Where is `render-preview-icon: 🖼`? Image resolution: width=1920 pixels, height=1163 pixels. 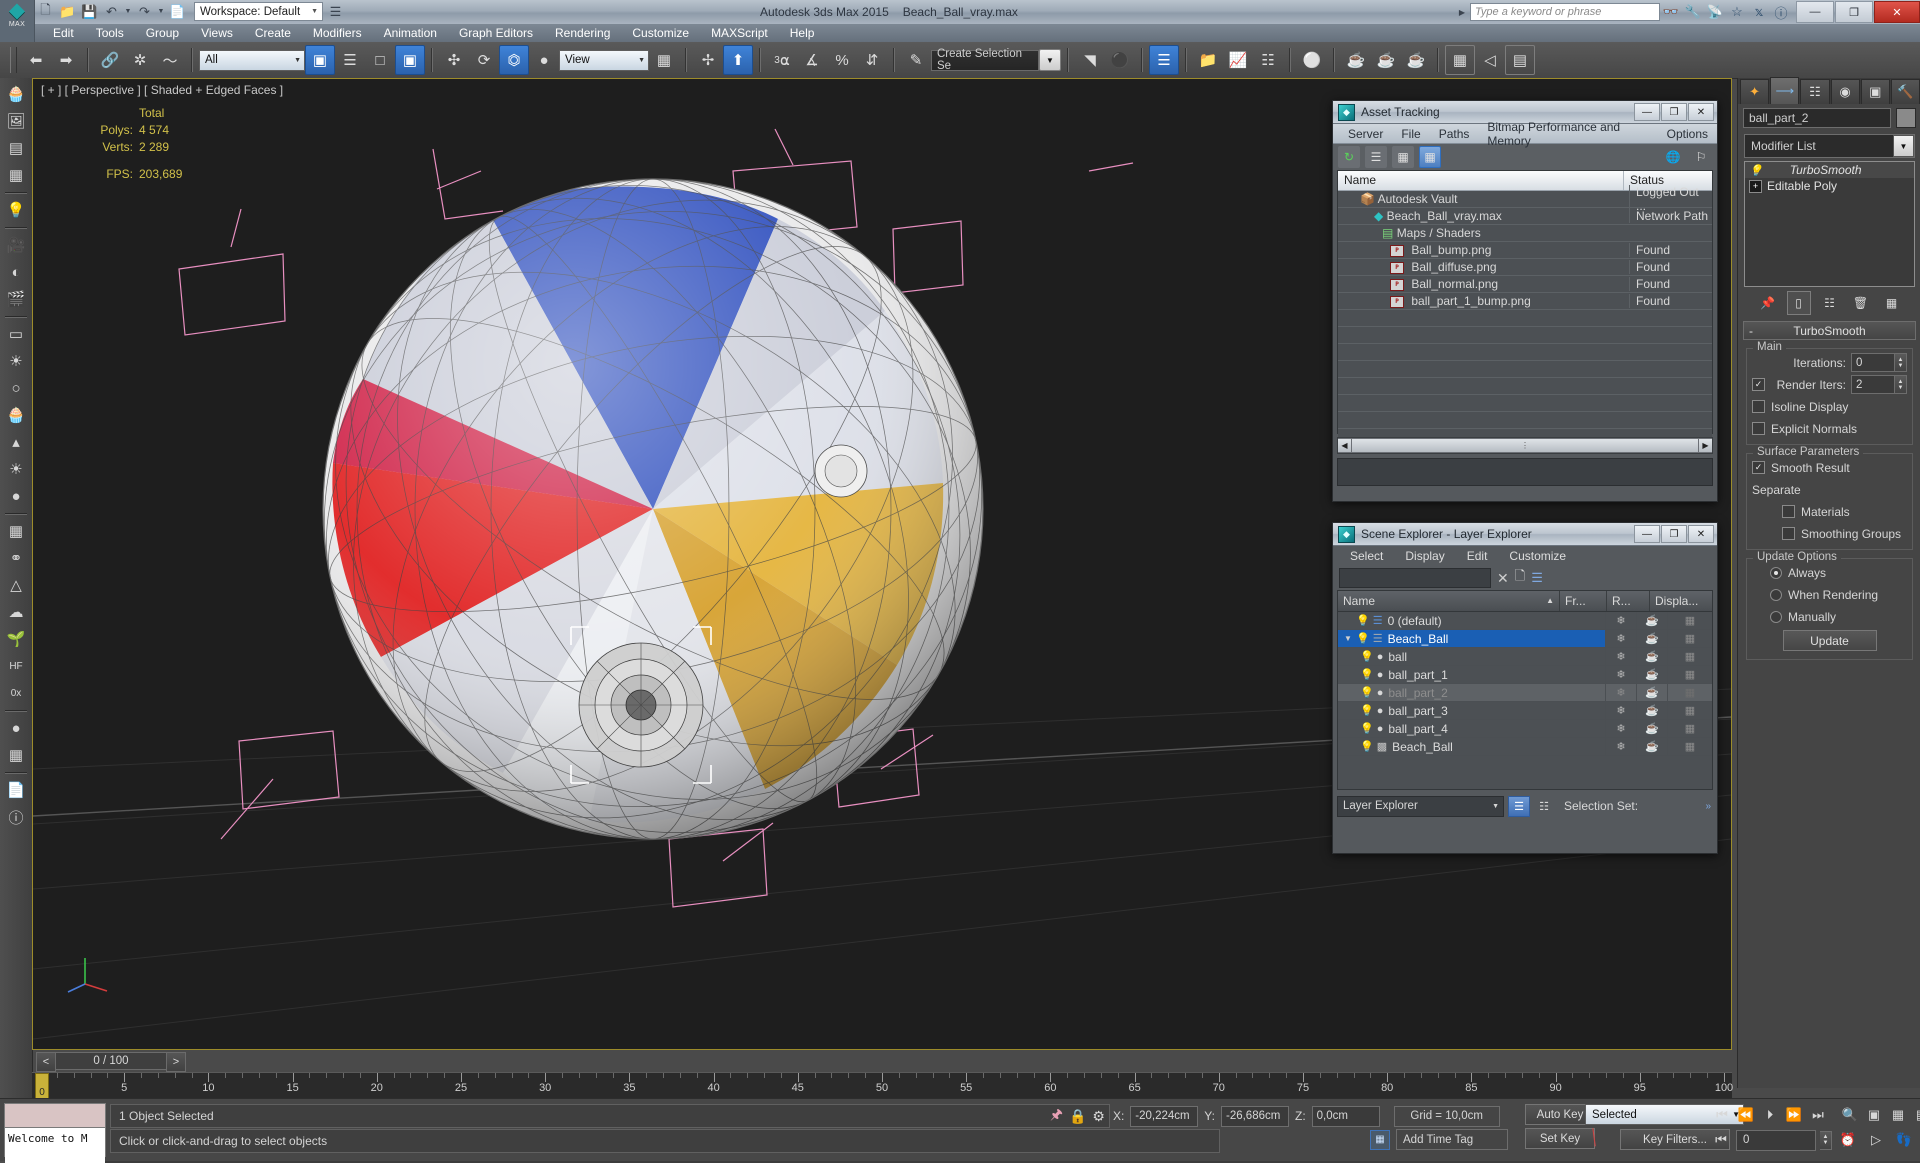
render-preview-icon: 🖼 is located at coordinates (16, 121).